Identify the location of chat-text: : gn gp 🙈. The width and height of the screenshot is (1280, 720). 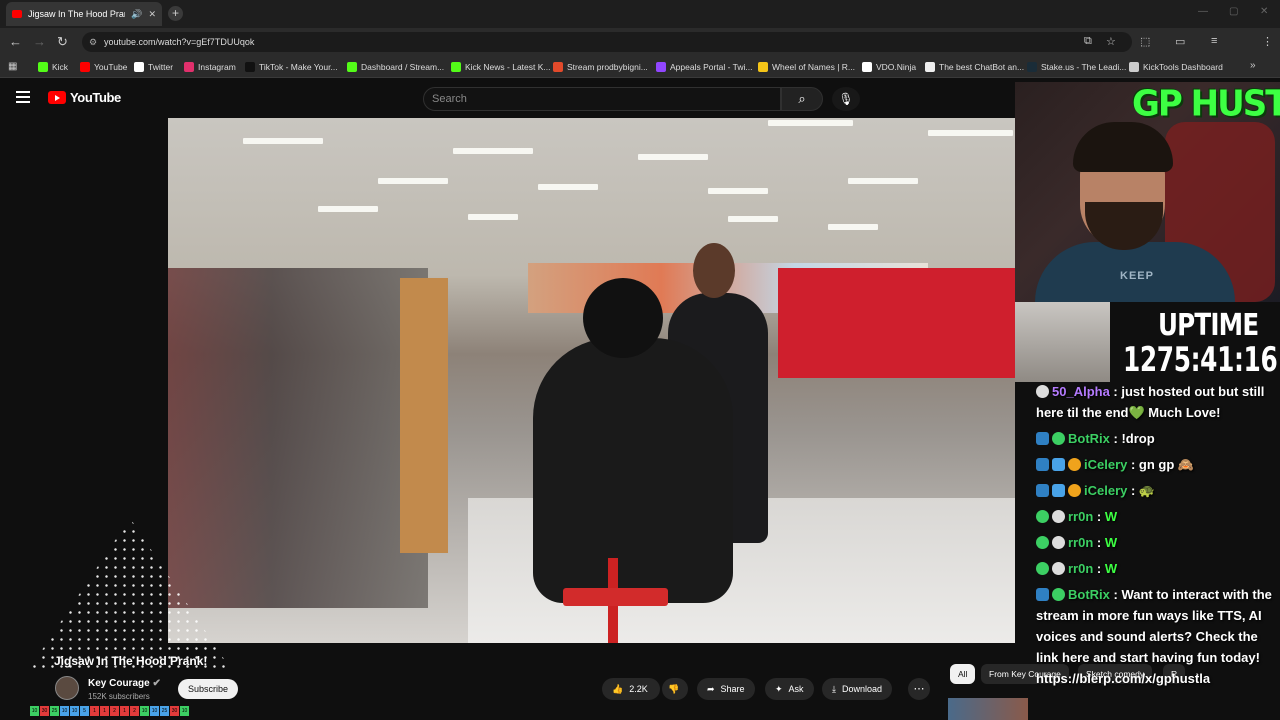
(1161, 464).